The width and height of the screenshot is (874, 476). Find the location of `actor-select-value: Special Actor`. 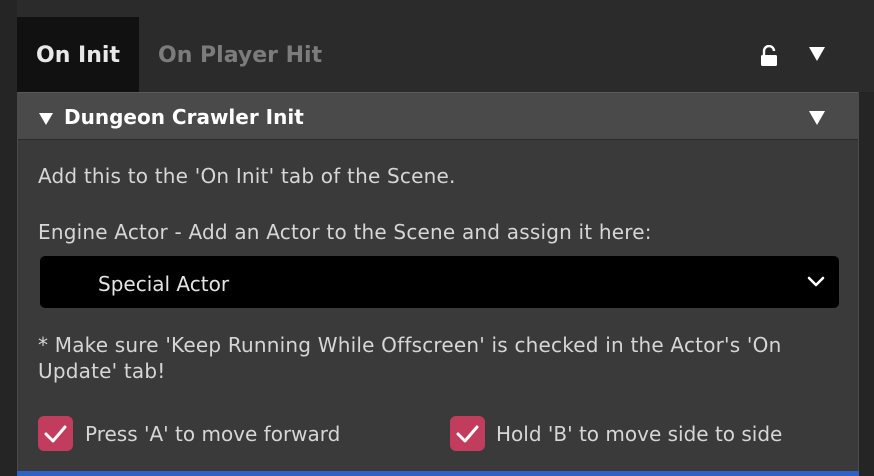

actor-select-value: Special Actor is located at coordinates (164, 284).